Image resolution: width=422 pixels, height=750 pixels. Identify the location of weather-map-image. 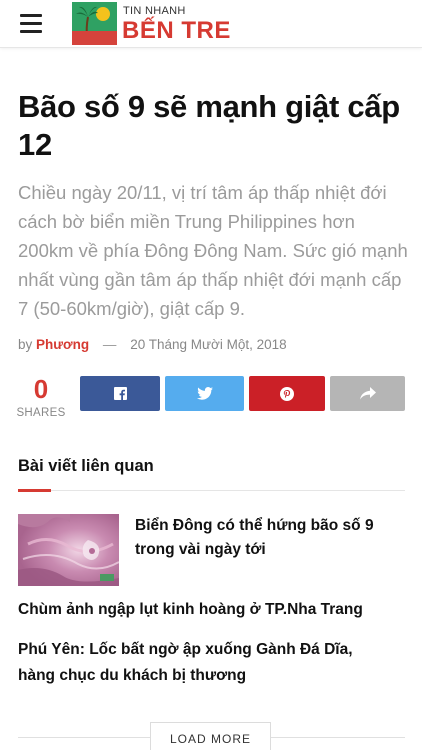
(68, 550).